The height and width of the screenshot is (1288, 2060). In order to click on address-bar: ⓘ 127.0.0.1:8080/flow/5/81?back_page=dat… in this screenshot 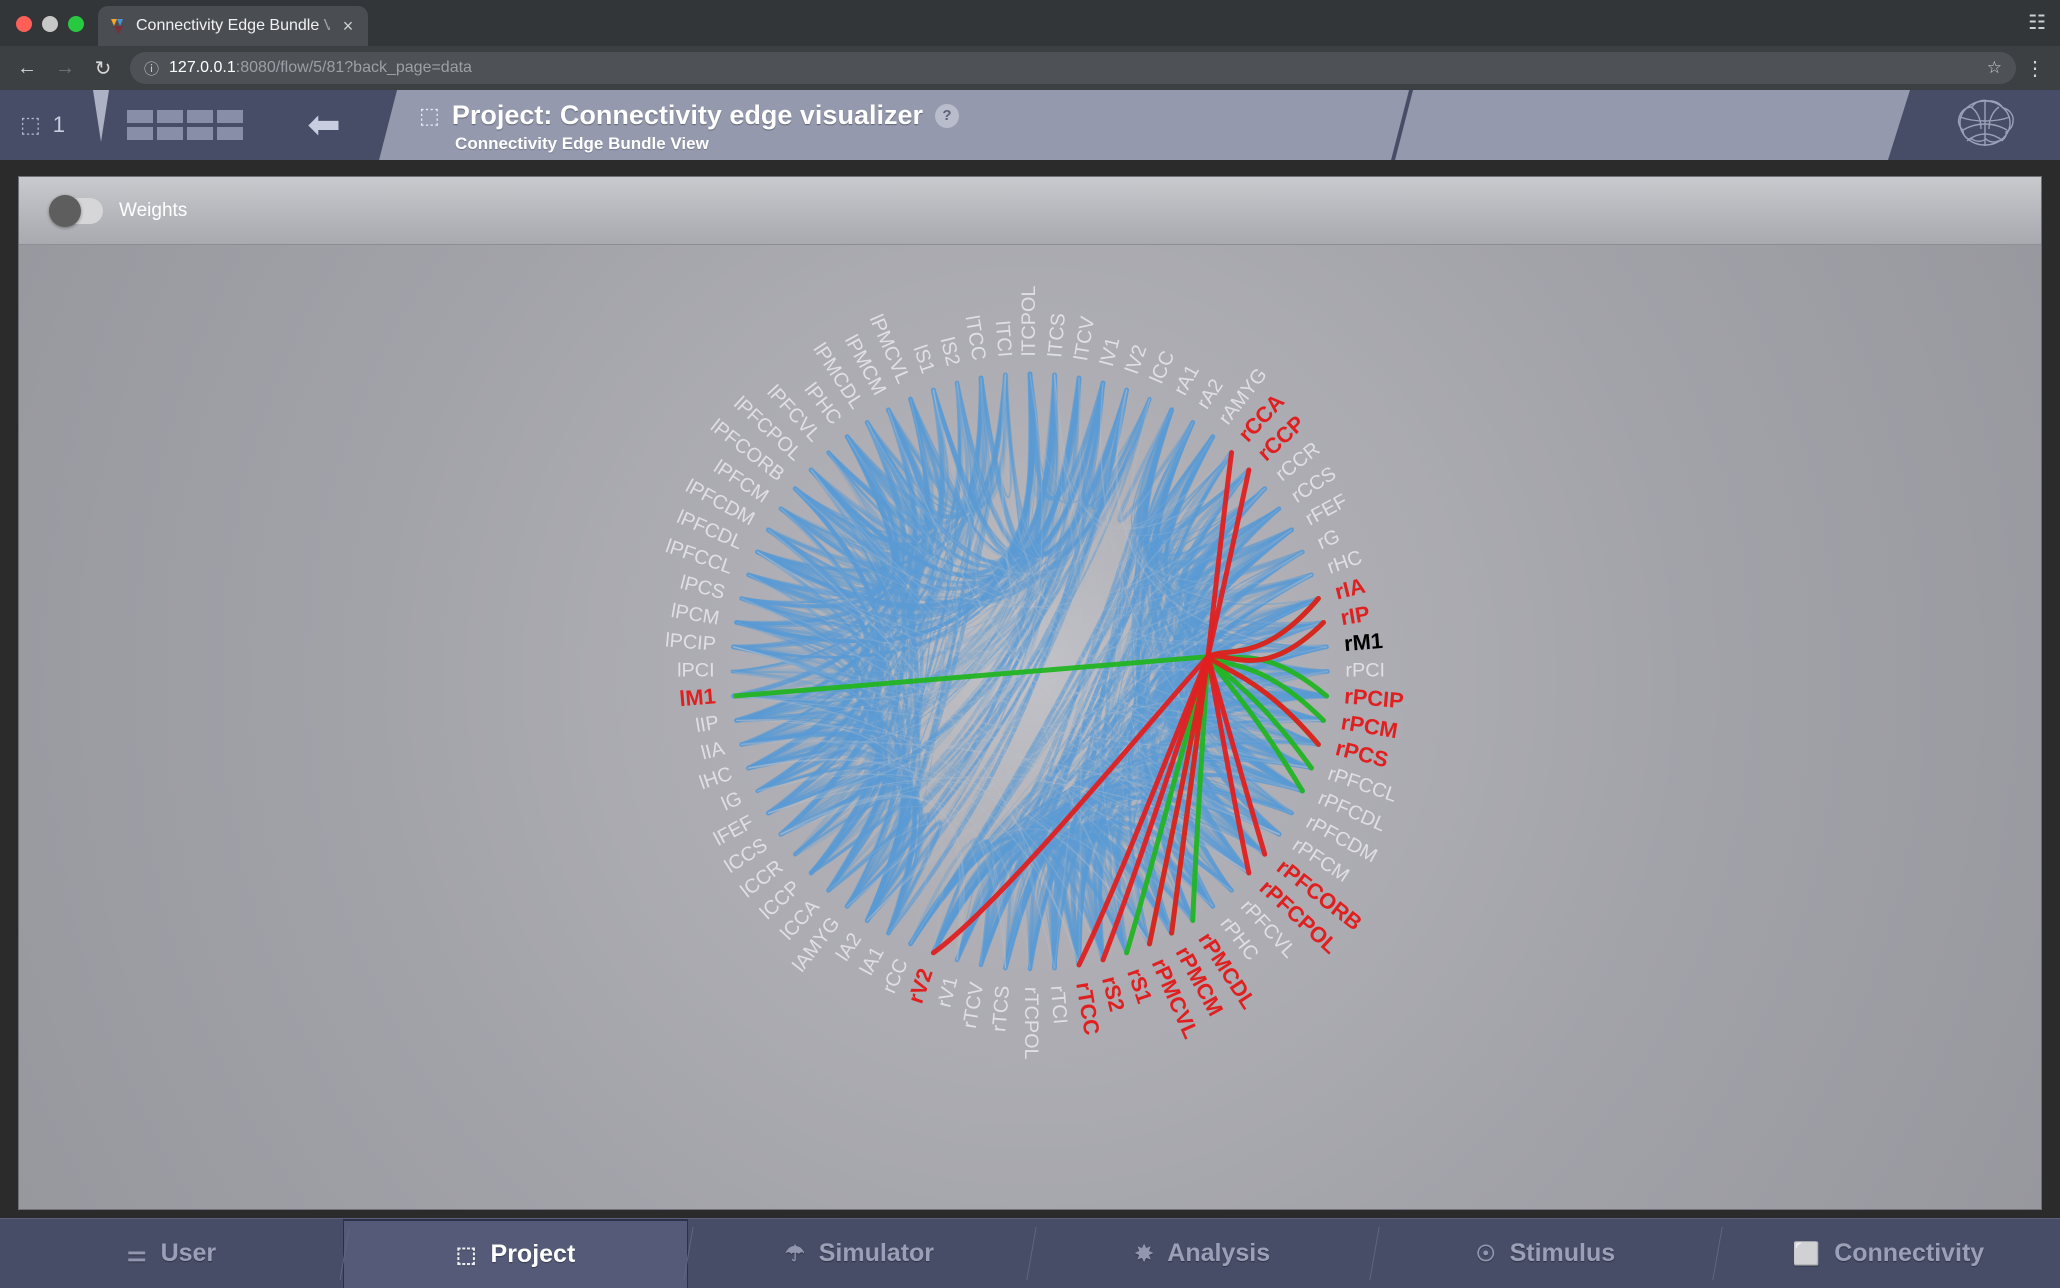, I will do `click(1073, 68)`.